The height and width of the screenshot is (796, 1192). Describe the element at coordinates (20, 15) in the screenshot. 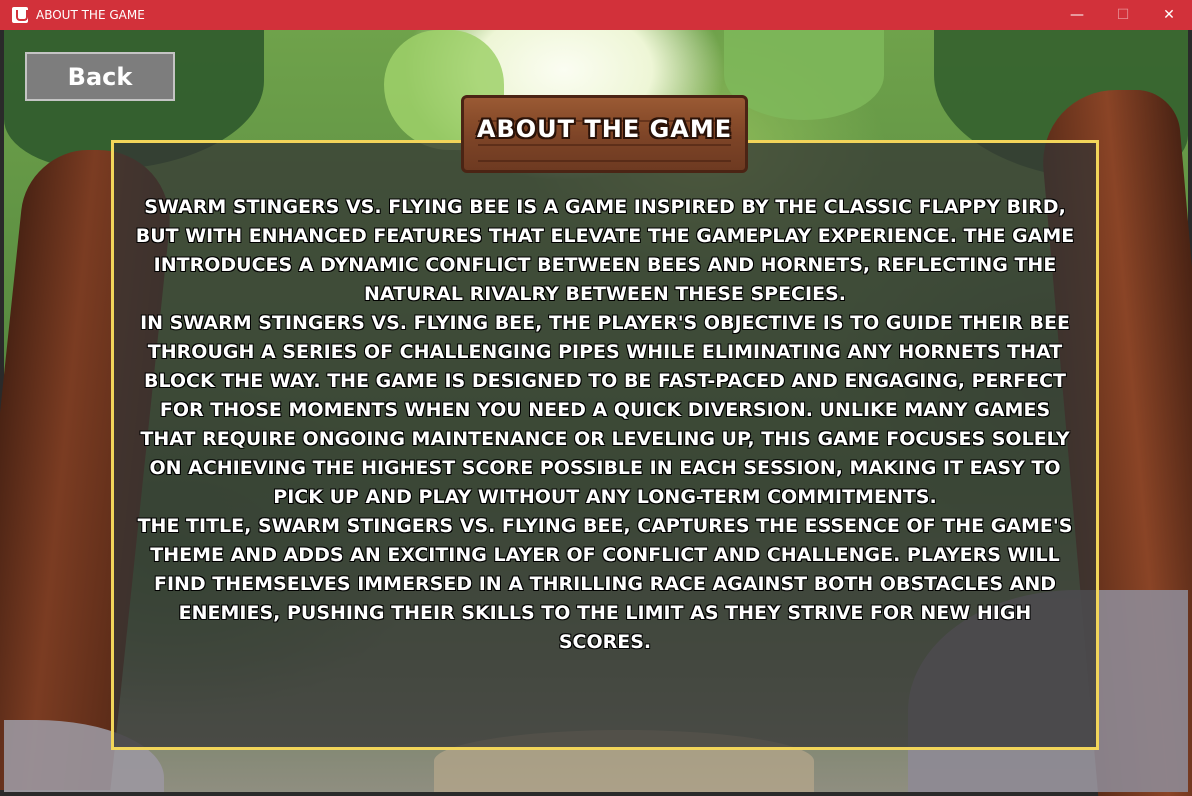

I see `java-app-icon` at that location.